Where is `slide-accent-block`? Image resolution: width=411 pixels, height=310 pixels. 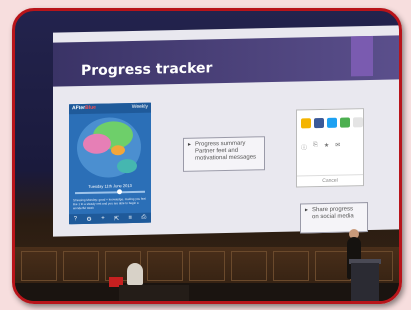
slide-accent-block is located at coordinates (362, 56).